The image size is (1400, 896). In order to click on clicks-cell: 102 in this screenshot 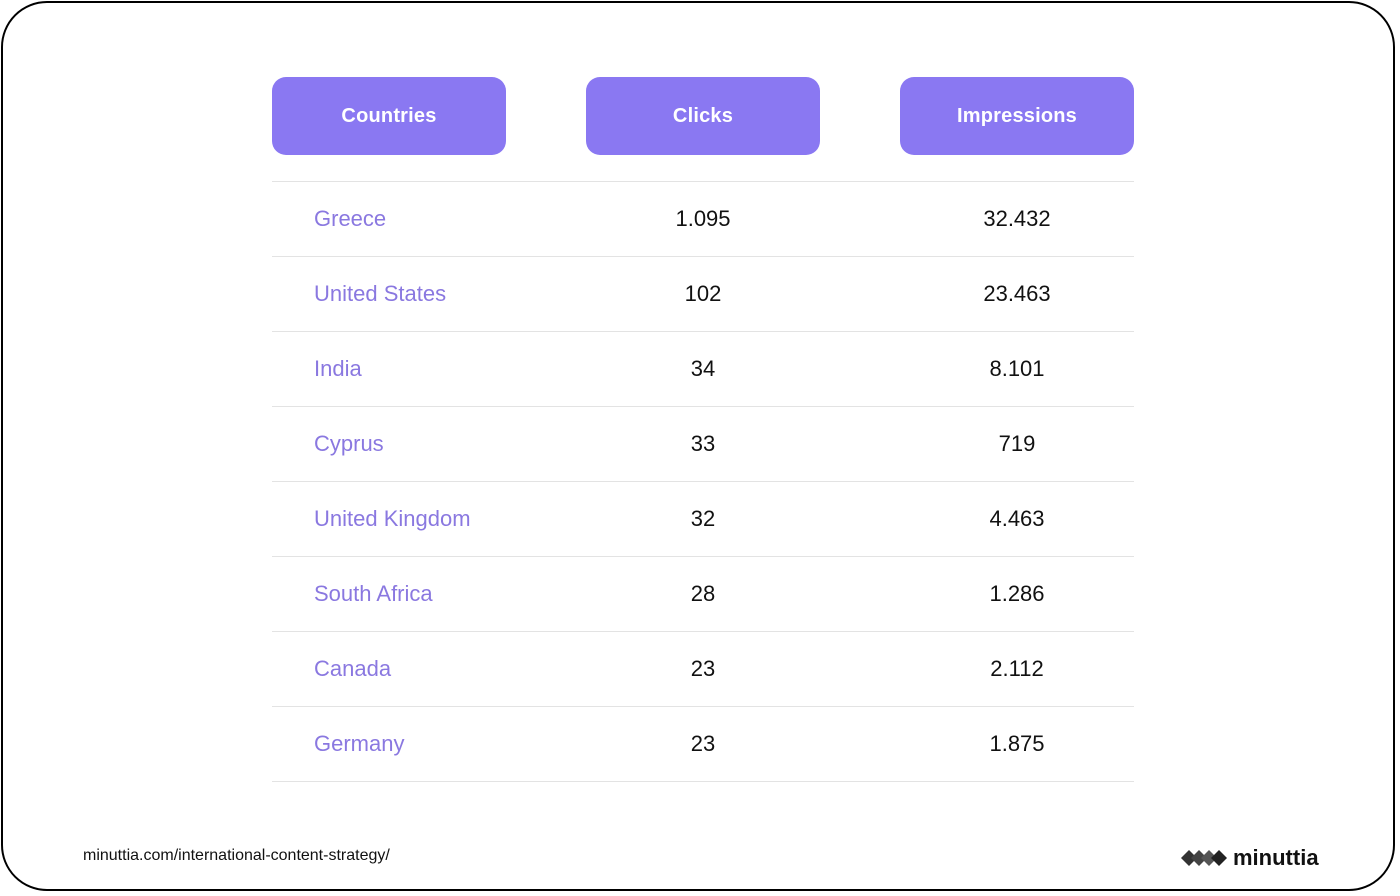, I will do `click(703, 293)`.